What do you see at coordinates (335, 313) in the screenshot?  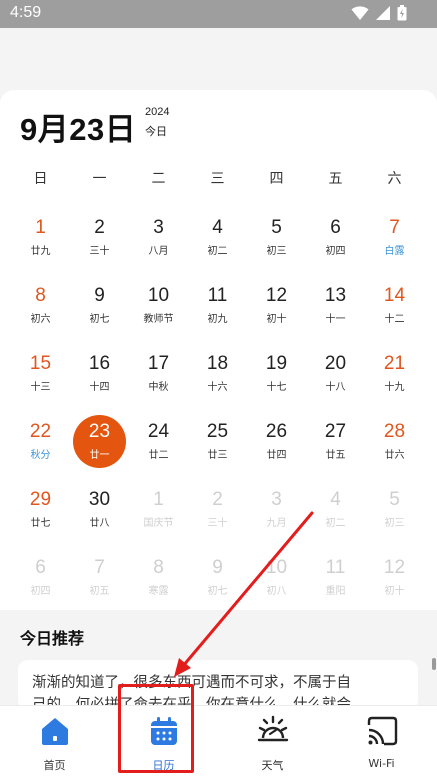 I see `calendar-day: 13 十一` at bounding box center [335, 313].